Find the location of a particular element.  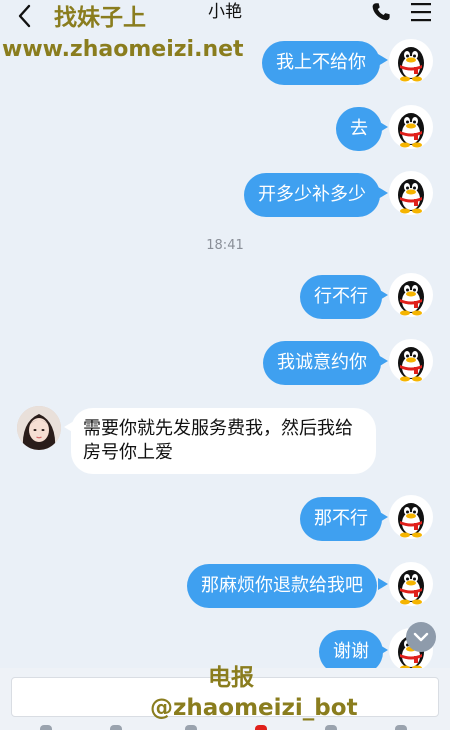

menu-icon is located at coordinates (421, 12).